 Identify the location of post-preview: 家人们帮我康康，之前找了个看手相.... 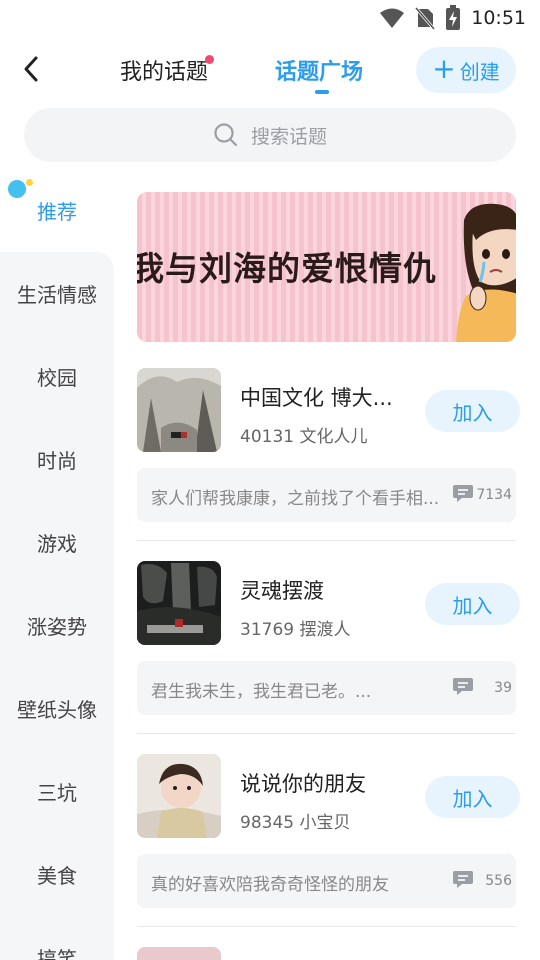
(295, 499).